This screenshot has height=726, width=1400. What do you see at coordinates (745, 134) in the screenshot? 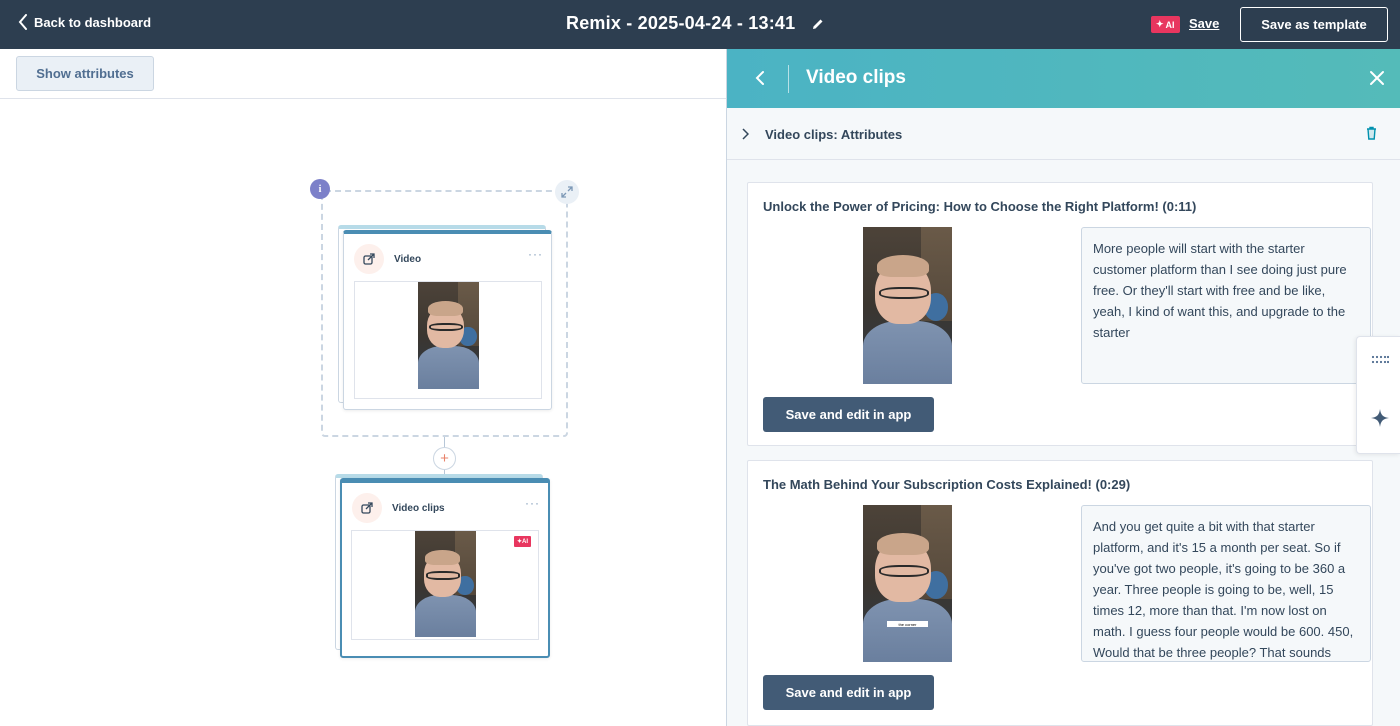
I see `chevron-right-icon` at bounding box center [745, 134].